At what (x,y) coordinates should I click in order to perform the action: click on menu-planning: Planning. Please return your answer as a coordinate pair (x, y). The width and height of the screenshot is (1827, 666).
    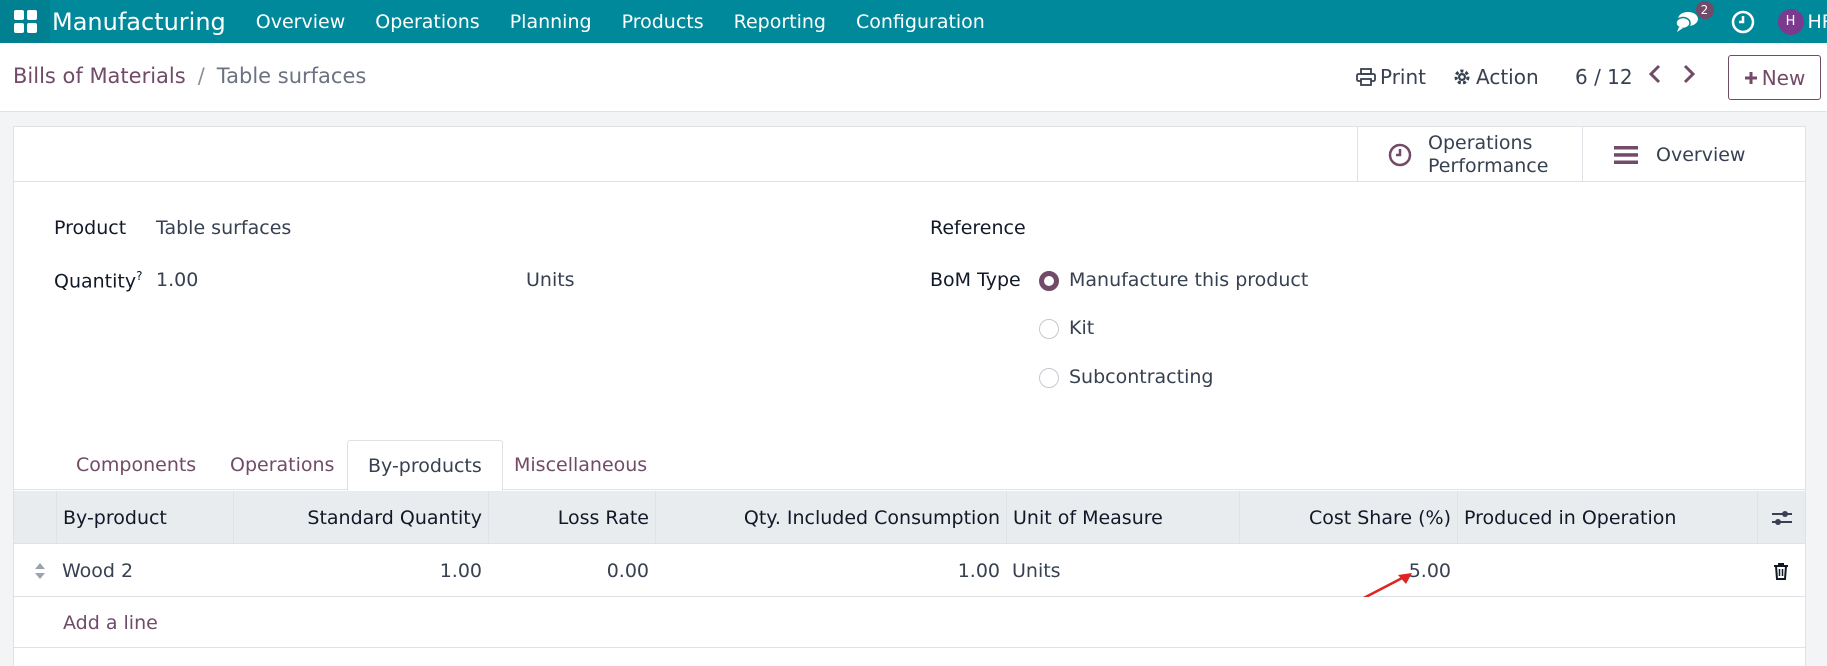
    Looking at the image, I should click on (551, 22).